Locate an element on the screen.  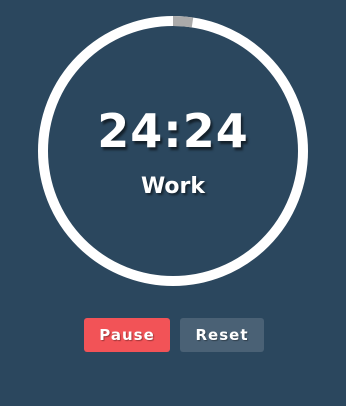
time-display: 24:24 is located at coordinates (173, 131).